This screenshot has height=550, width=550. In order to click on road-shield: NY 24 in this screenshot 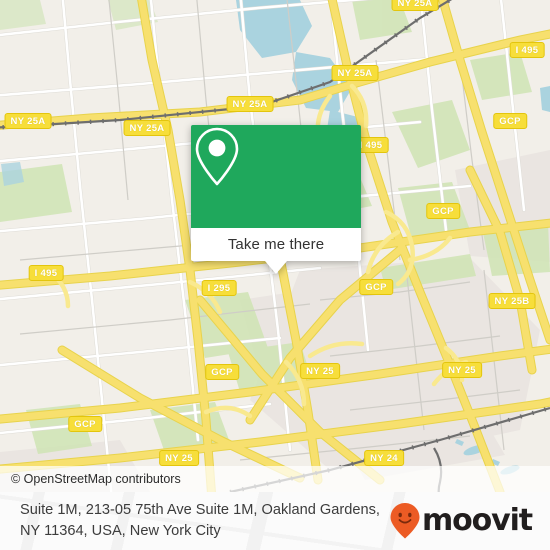, I will do `click(384, 458)`.